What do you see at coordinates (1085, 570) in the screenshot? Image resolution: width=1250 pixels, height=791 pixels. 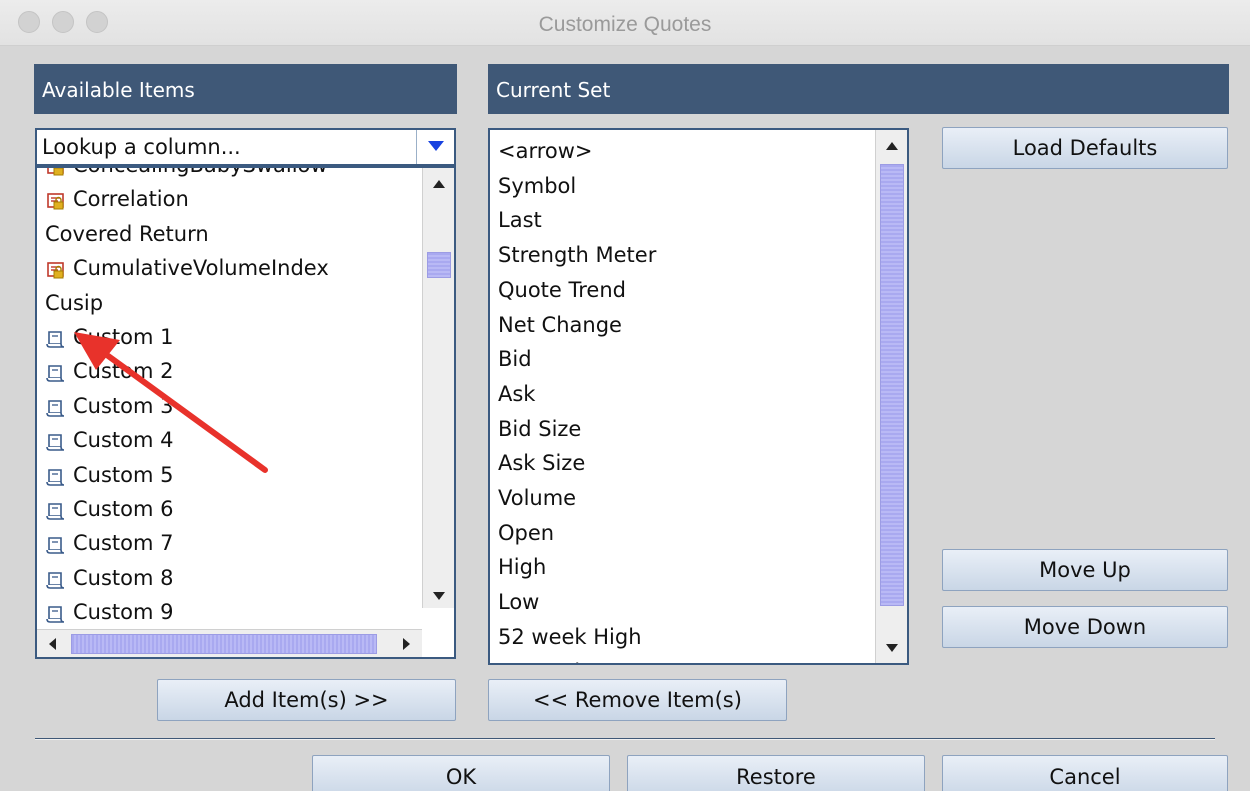 I see `move-up-button: Move Up` at bounding box center [1085, 570].